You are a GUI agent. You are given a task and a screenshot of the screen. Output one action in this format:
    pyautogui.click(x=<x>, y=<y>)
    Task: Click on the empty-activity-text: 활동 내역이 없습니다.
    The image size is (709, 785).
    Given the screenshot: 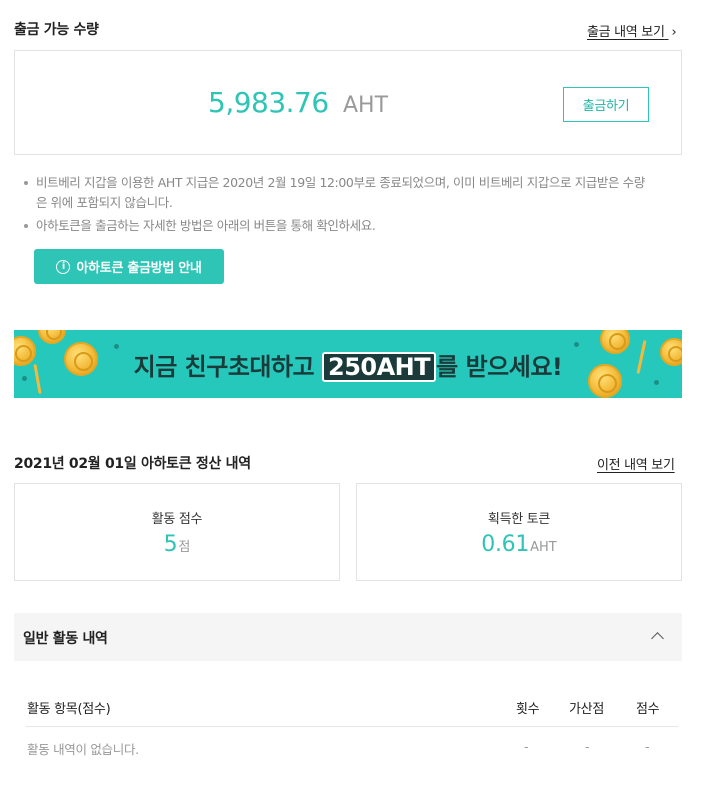 What is the action you would take?
    pyautogui.click(x=83, y=749)
    